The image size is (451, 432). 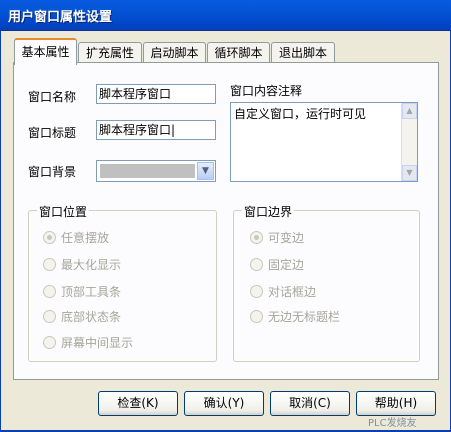 I want to click on radio-bottom-statusbar: 底部状态条, so click(x=82, y=316).